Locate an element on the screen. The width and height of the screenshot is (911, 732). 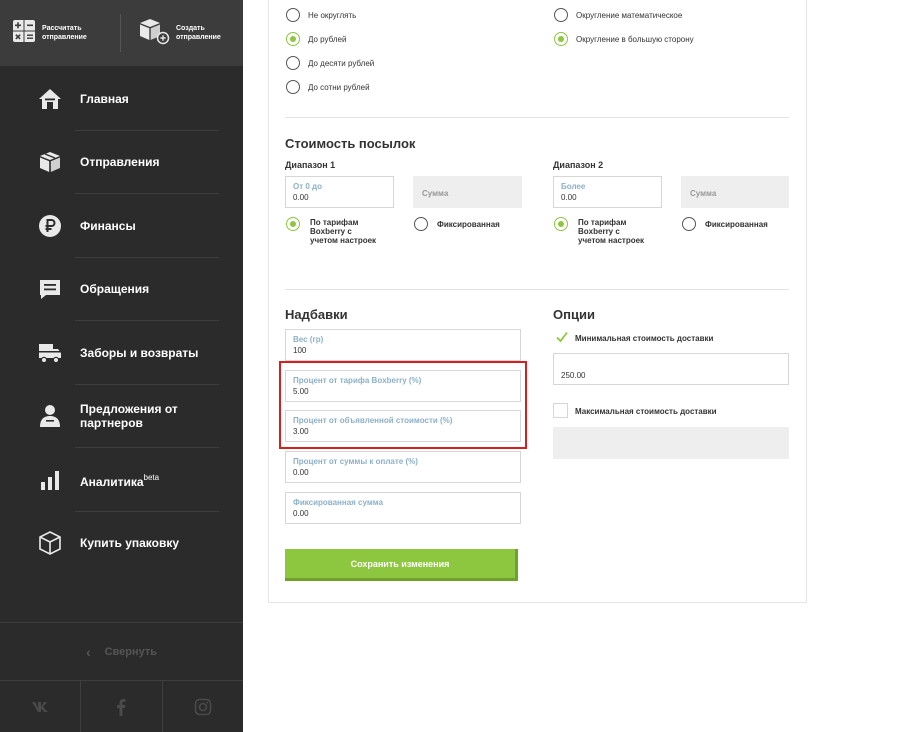
box-icon is located at coordinates (50, 543).